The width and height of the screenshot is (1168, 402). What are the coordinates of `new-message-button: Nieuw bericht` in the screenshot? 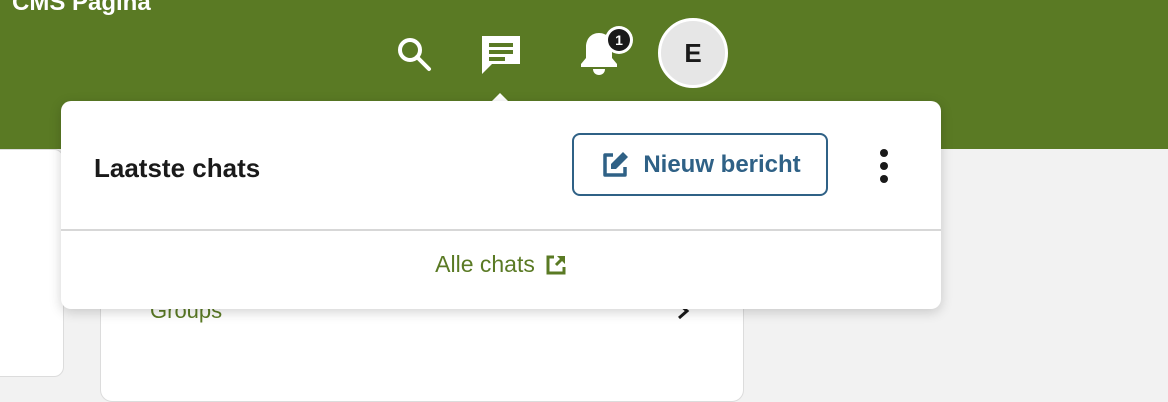 It's located at (700, 164).